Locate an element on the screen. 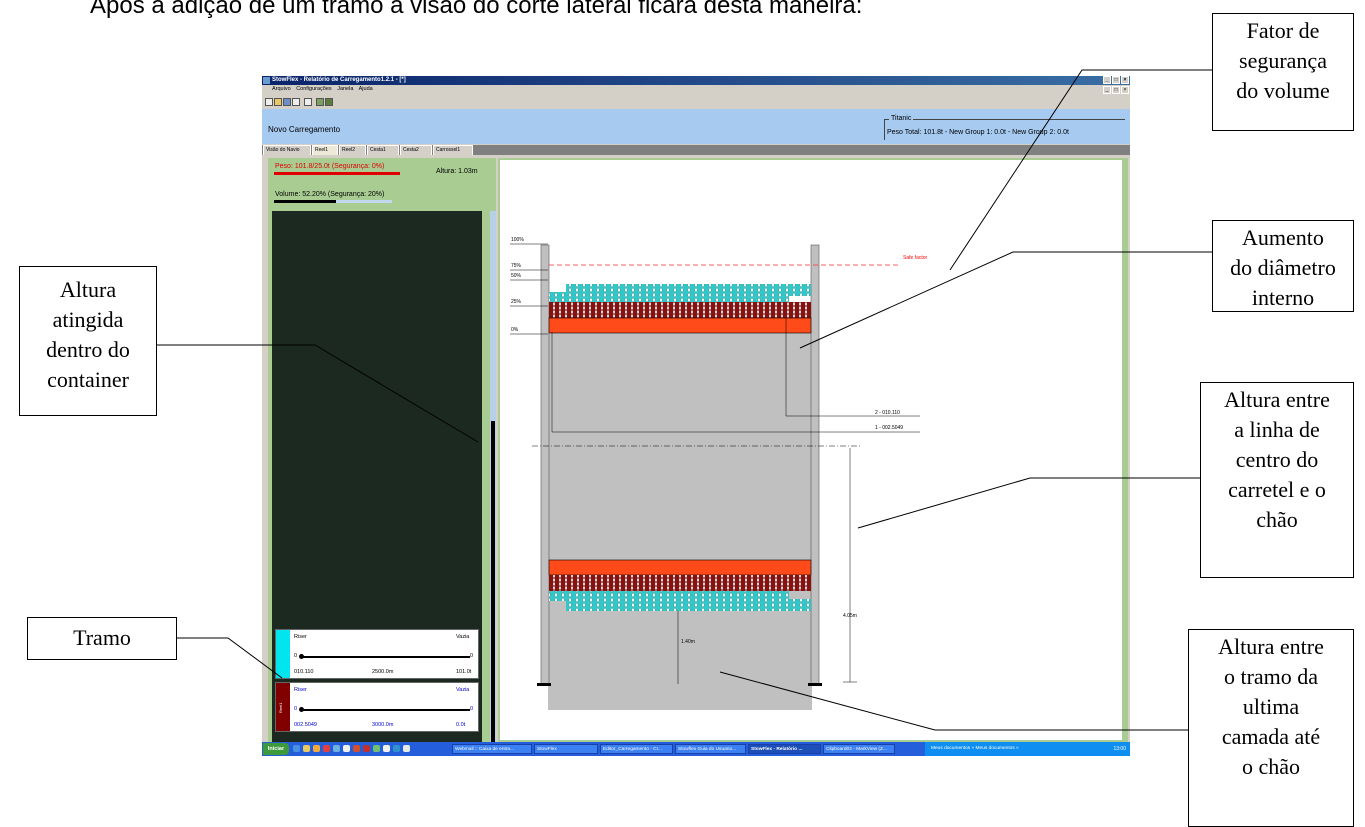 The image size is (1365, 827). maximize-icon: □ is located at coordinates (1116, 80).